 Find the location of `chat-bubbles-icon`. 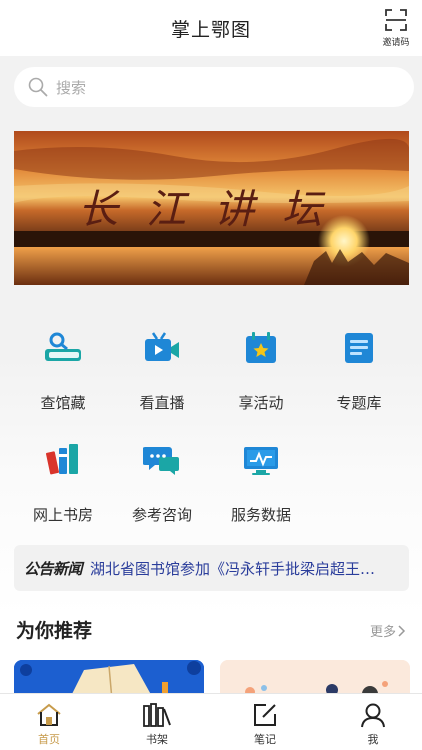

chat-bubbles-icon is located at coordinates (162, 460).